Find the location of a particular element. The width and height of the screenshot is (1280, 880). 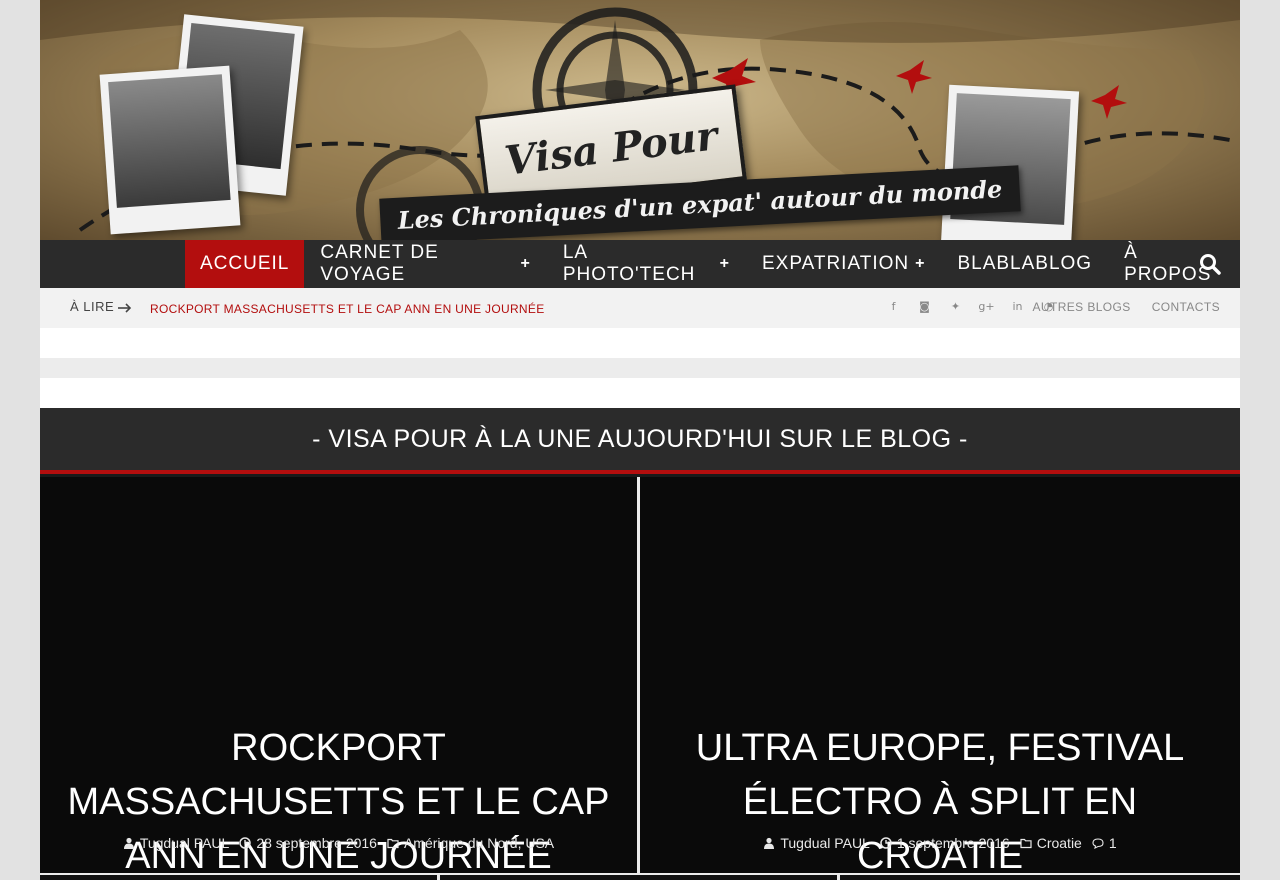

next-posts-row is located at coordinates (640, 876).